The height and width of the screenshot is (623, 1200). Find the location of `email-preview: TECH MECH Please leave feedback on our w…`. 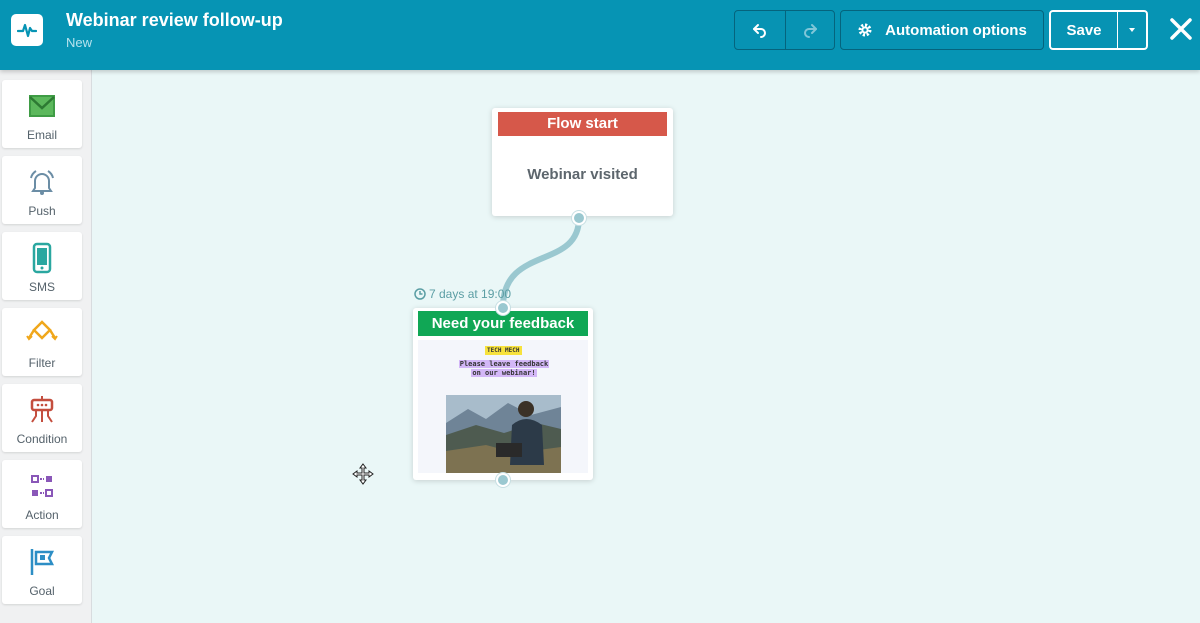

email-preview: TECH MECH Please leave feedback on our w… is located at coordinates (503, 406).